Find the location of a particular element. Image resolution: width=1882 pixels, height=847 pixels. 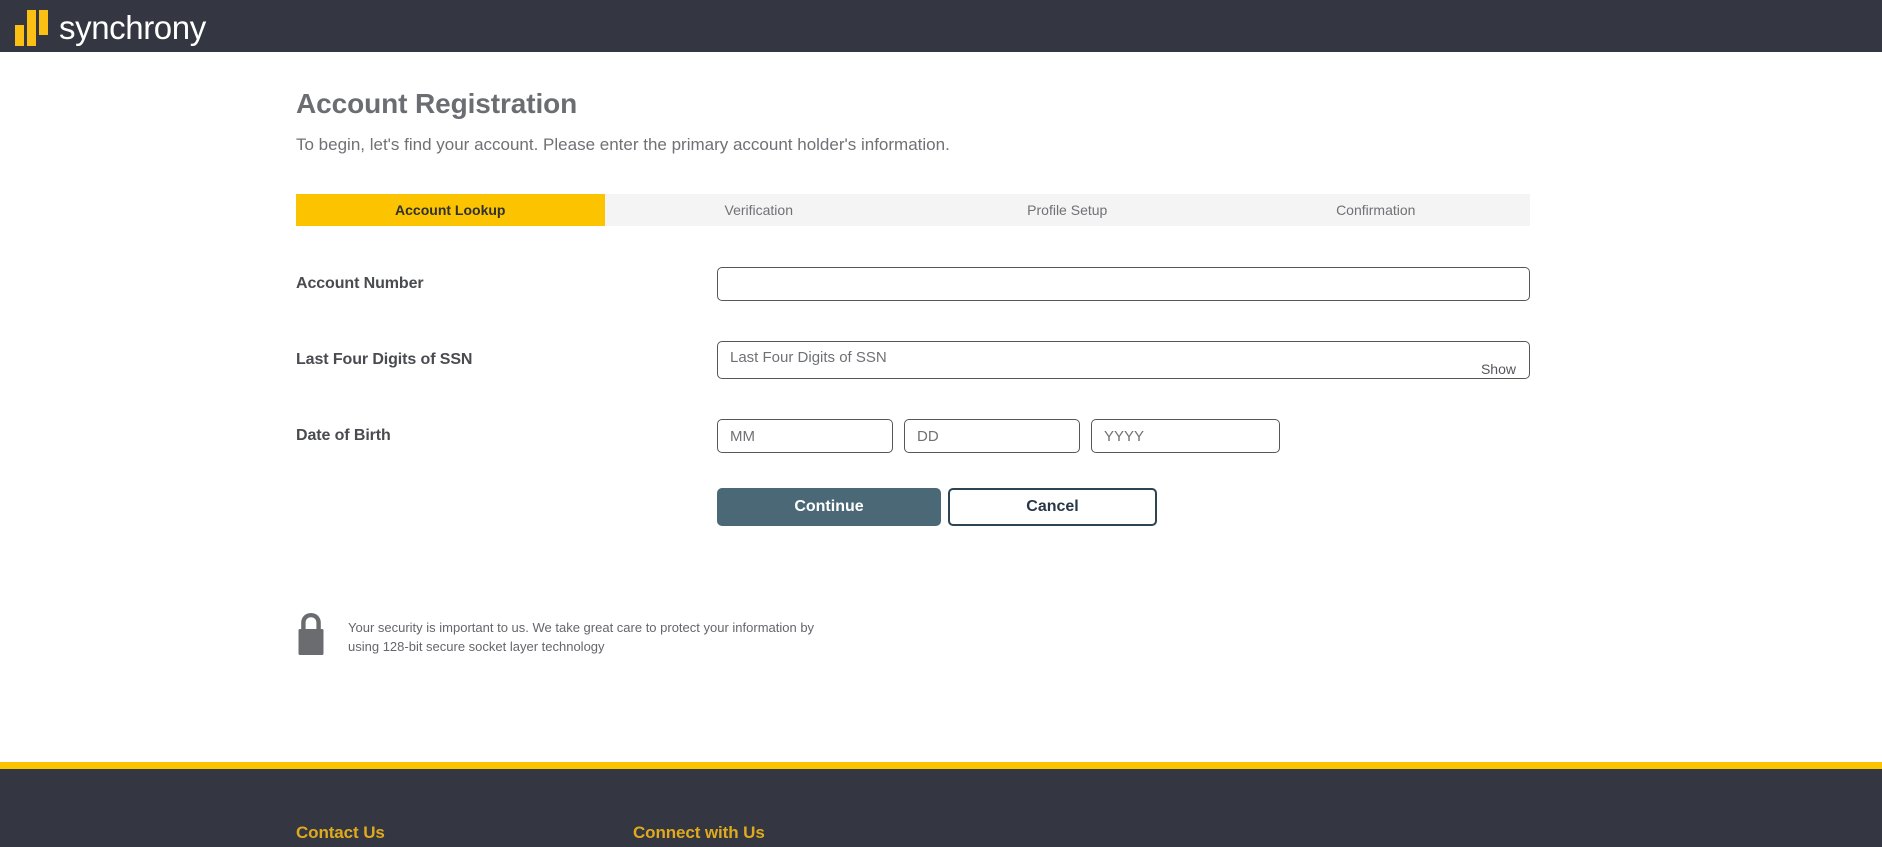

ssn-row: Last Four Digits of SSN Show is located at coordinates (913, 360).